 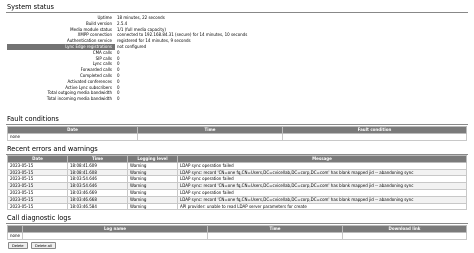 I want to click on status-value: 0, so click(x=118, y=99).